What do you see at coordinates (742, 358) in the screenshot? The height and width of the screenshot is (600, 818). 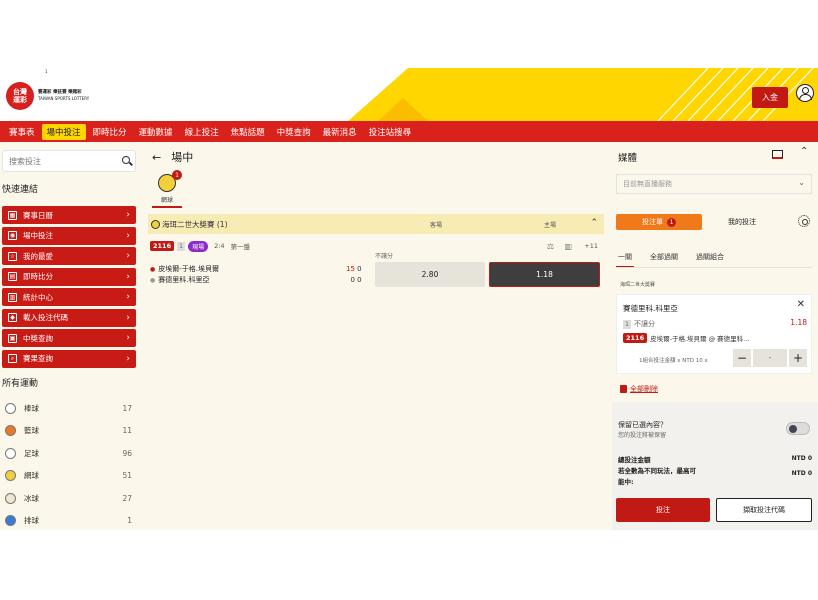 I see `decrease-stake-button: −` at bounding box center [742, 358].